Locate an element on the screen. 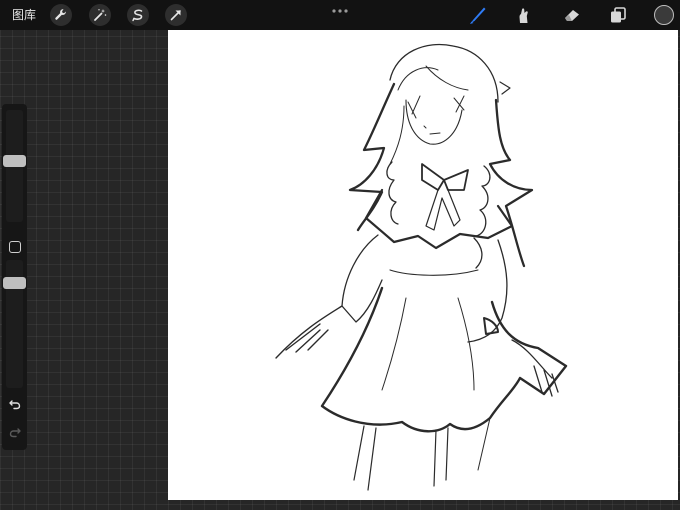 This screenshot has width=680, height=510. layers-button is located at coordinates (618, 15).